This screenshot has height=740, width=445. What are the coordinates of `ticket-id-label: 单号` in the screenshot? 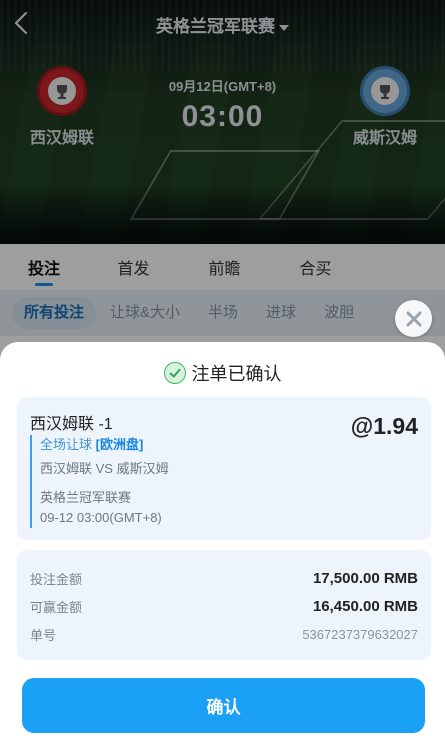 It's located at (43, 635).